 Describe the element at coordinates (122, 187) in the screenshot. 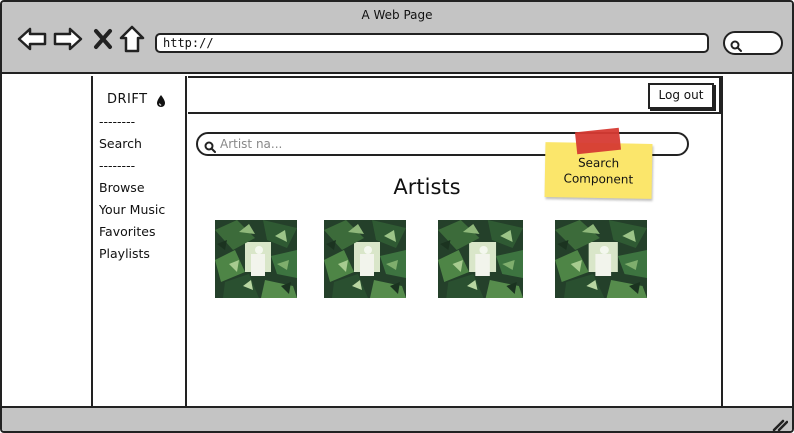

I see `sidebar-item-browse: Browse` at that location.